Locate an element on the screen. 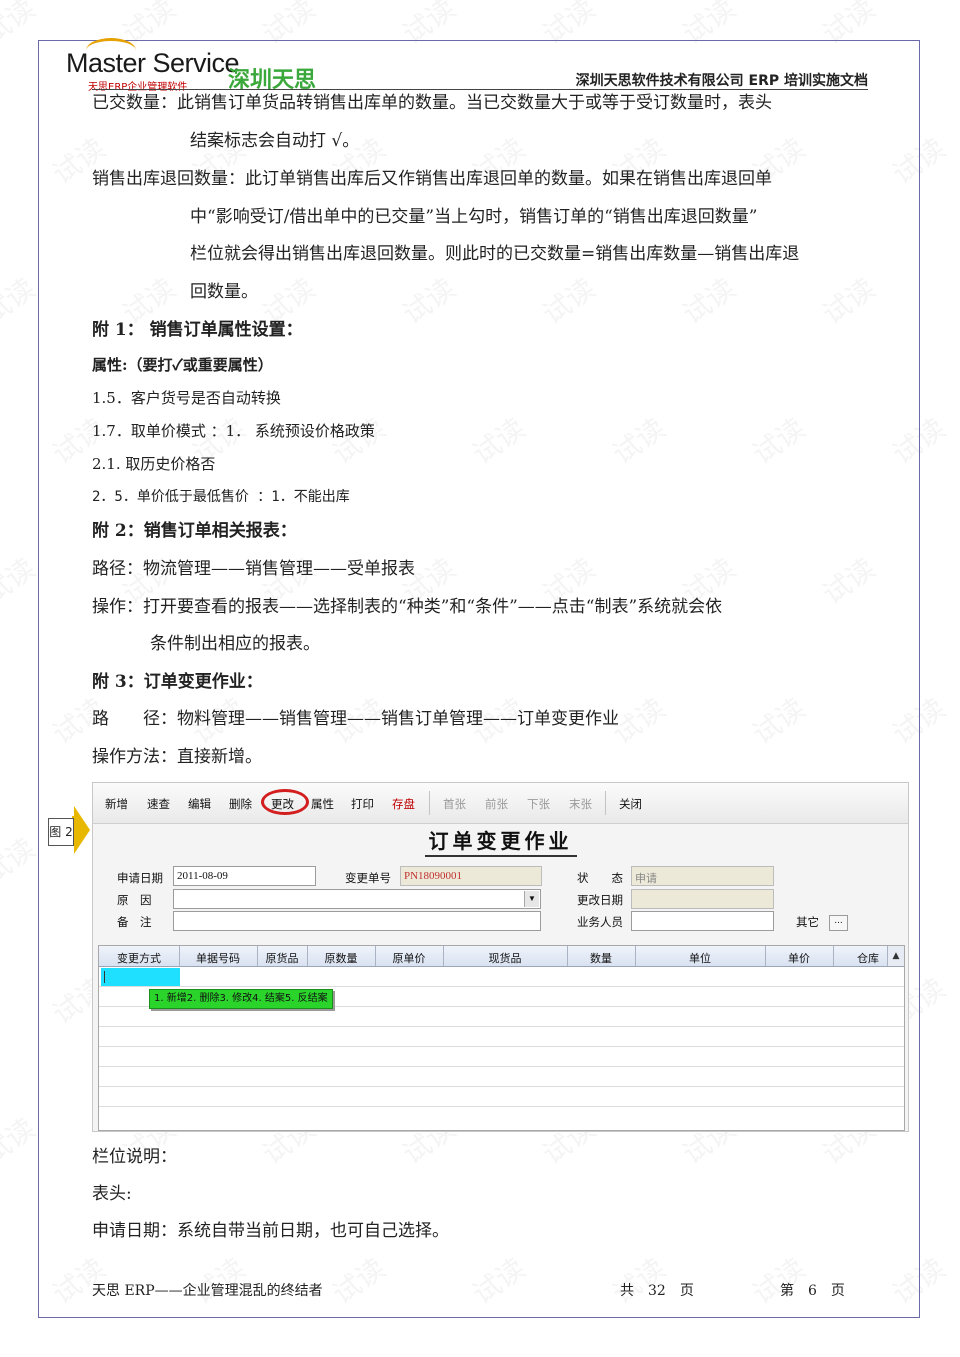  other-label: 其它 is located at coordinates (807, 922).